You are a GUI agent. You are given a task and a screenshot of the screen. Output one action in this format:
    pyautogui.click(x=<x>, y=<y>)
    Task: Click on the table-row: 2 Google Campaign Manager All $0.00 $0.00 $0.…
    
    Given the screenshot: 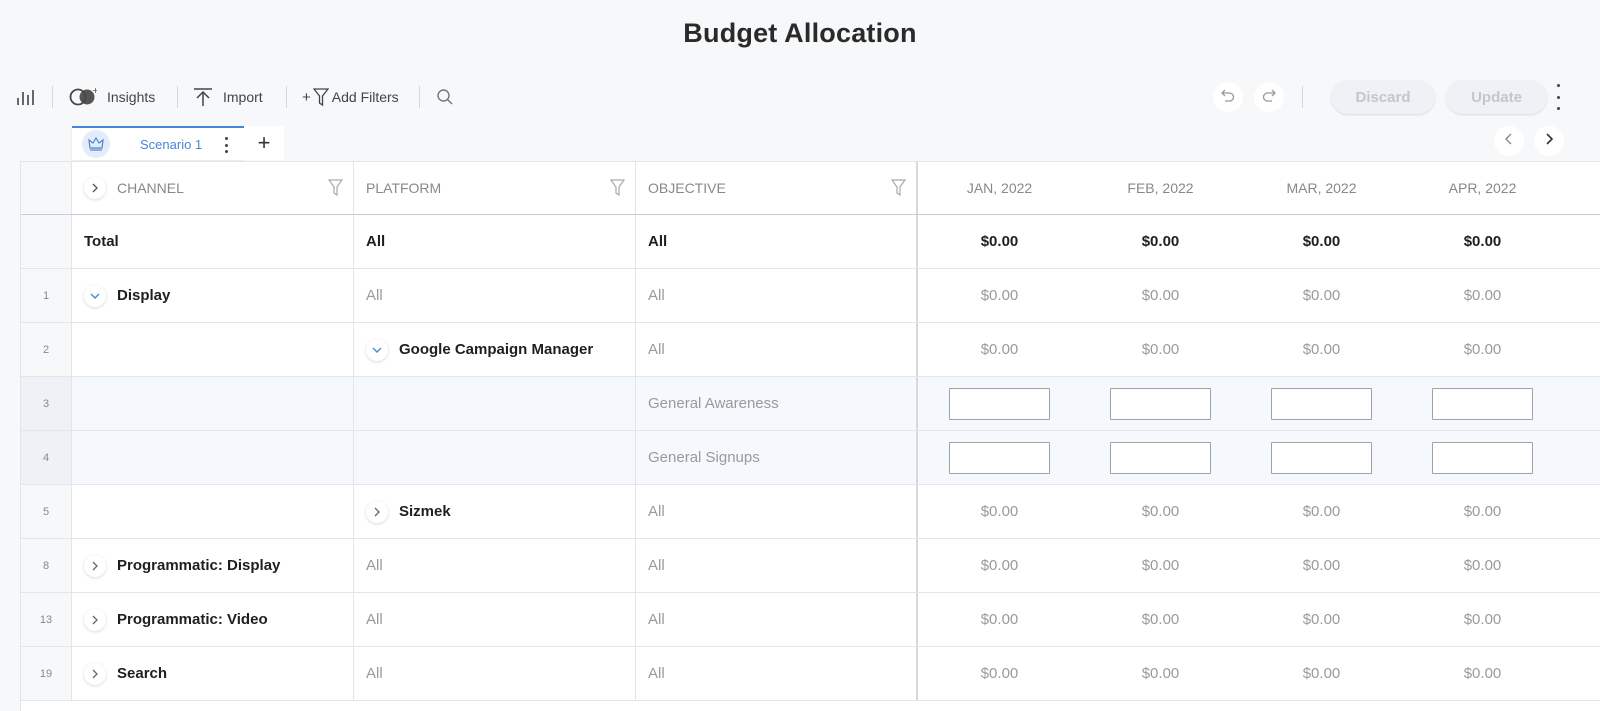 What is the action you would take?
    pyautogui.click(x=810, y=350)
    